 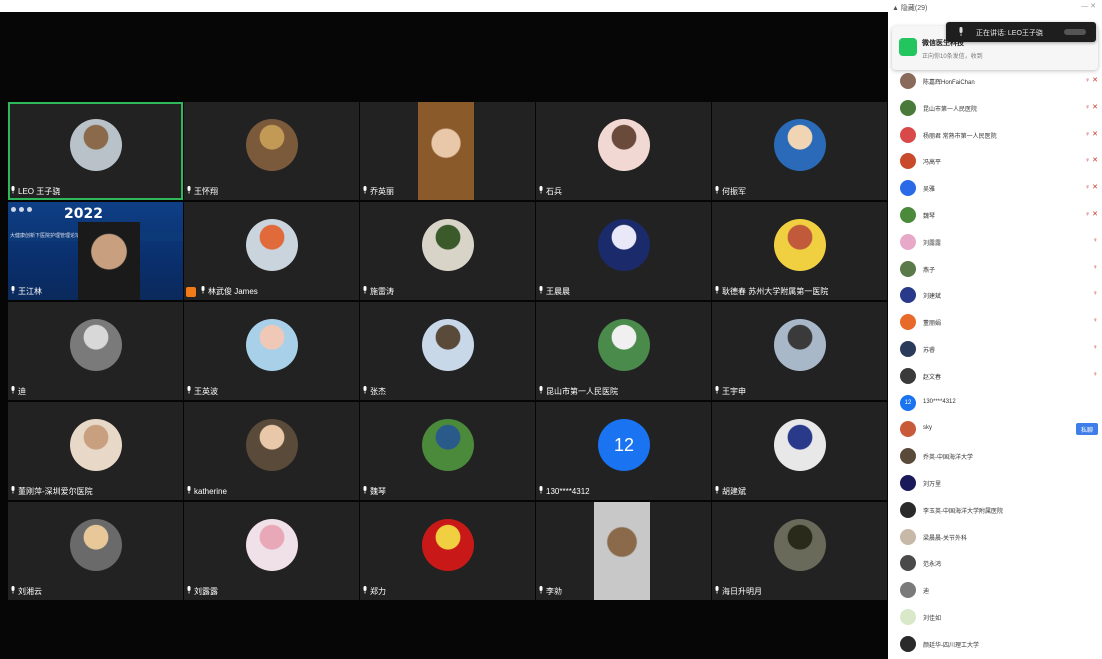 What do you see at coordinates (447, 451) in the screenshot?
I see `video-tile: 魏琴` at bounding box center [447, 451].